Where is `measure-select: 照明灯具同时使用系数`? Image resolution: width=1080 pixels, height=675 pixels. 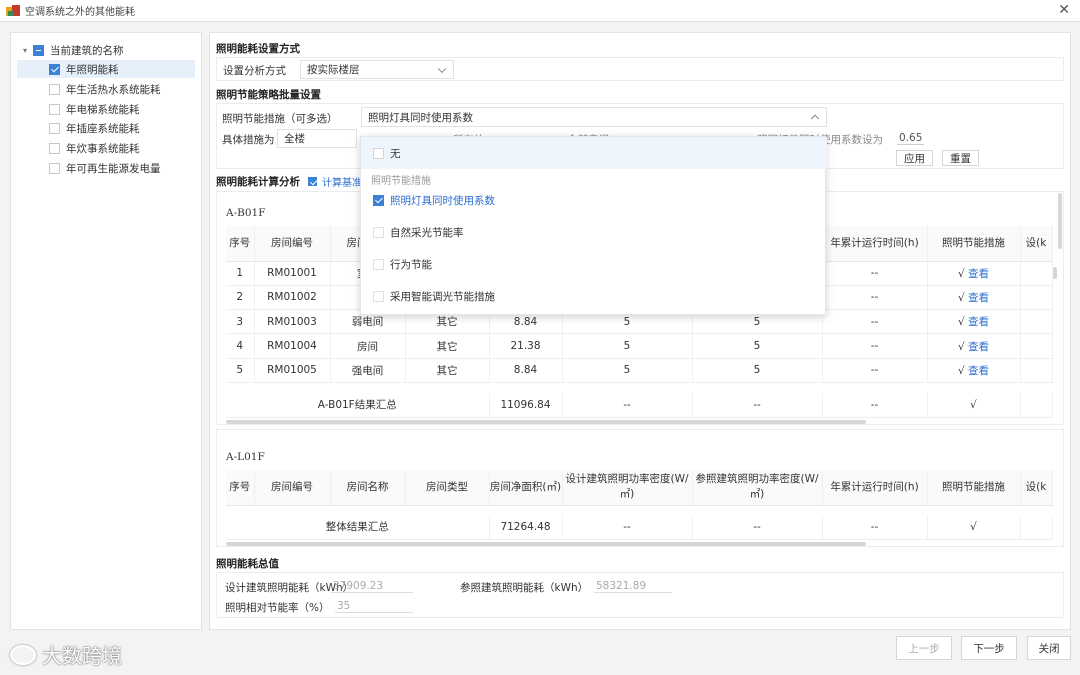 measure-select: 照明灯具同时使用系数 is located at coordinates (594, 117).